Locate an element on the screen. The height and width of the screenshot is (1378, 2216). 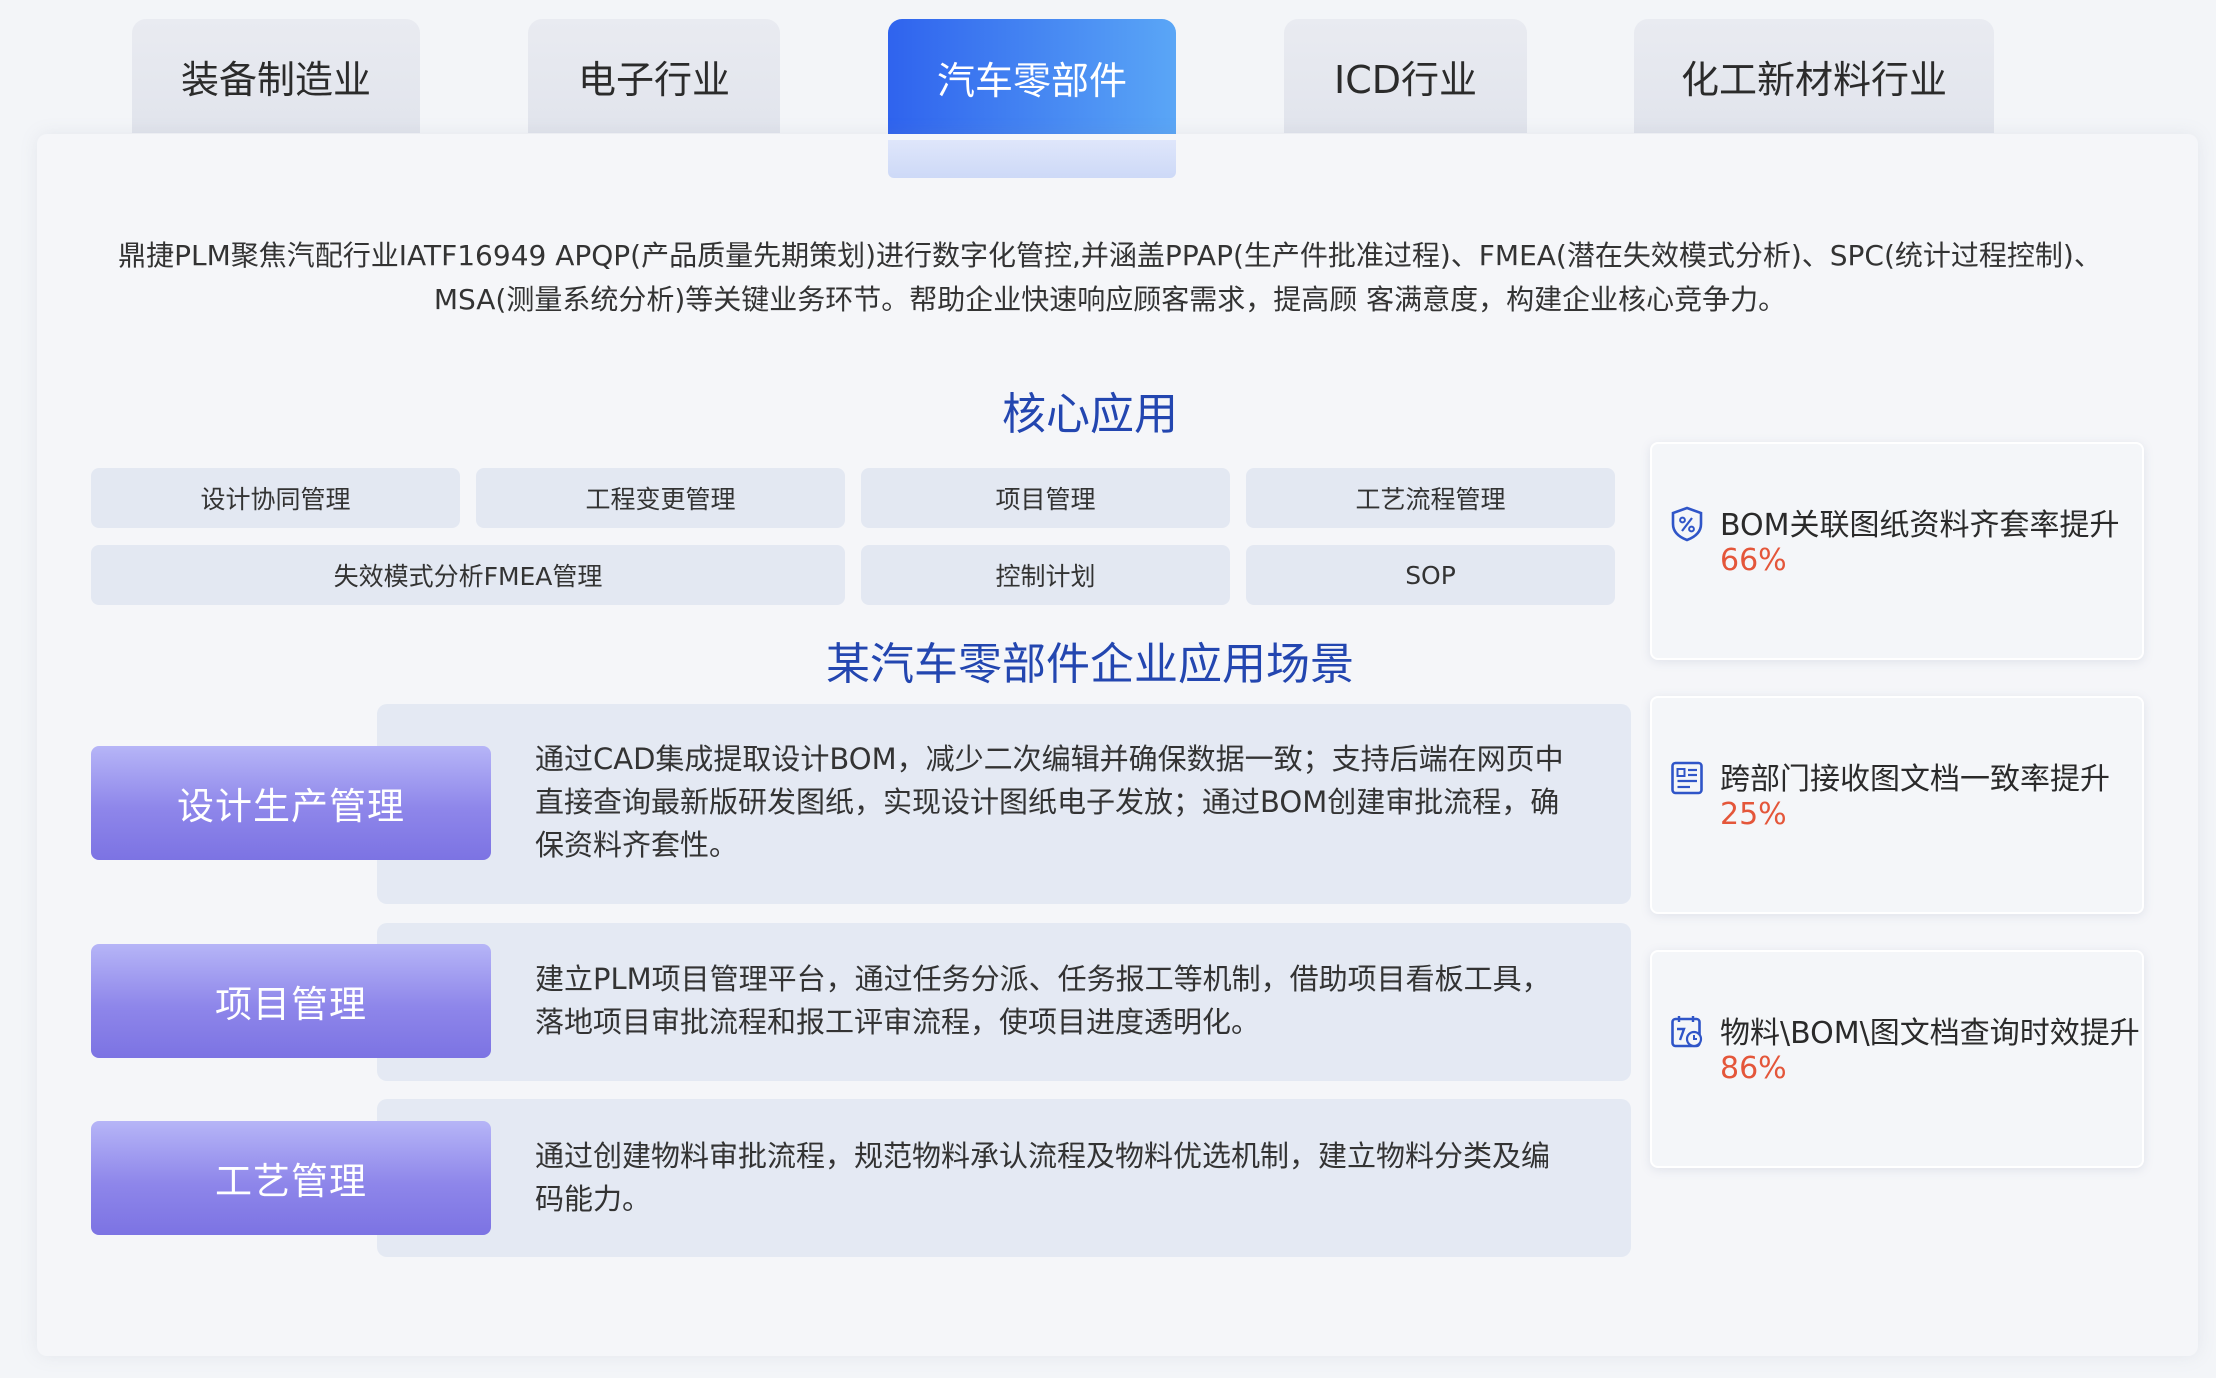
tab-chemical-materials: 化工新材料行业 is located at coordinates (1814, 76).